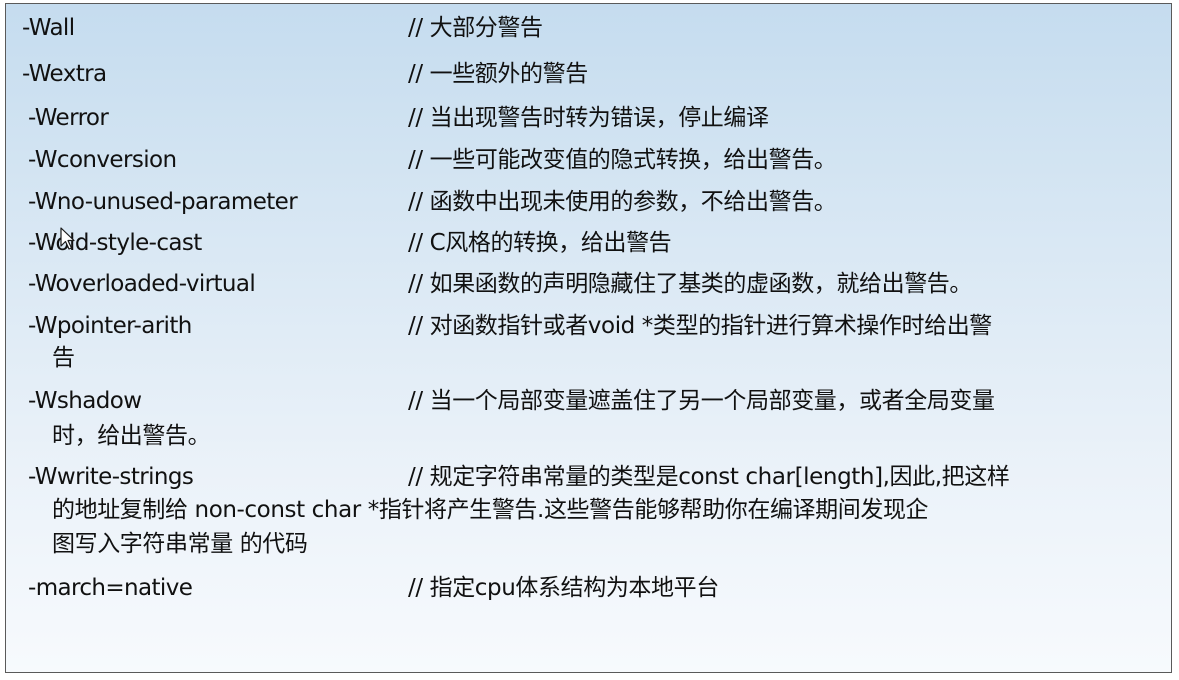 The image size is (1179, 680). I want to click on line-wextra: -Wextra // 一些额外的警告, so click(588, 74).